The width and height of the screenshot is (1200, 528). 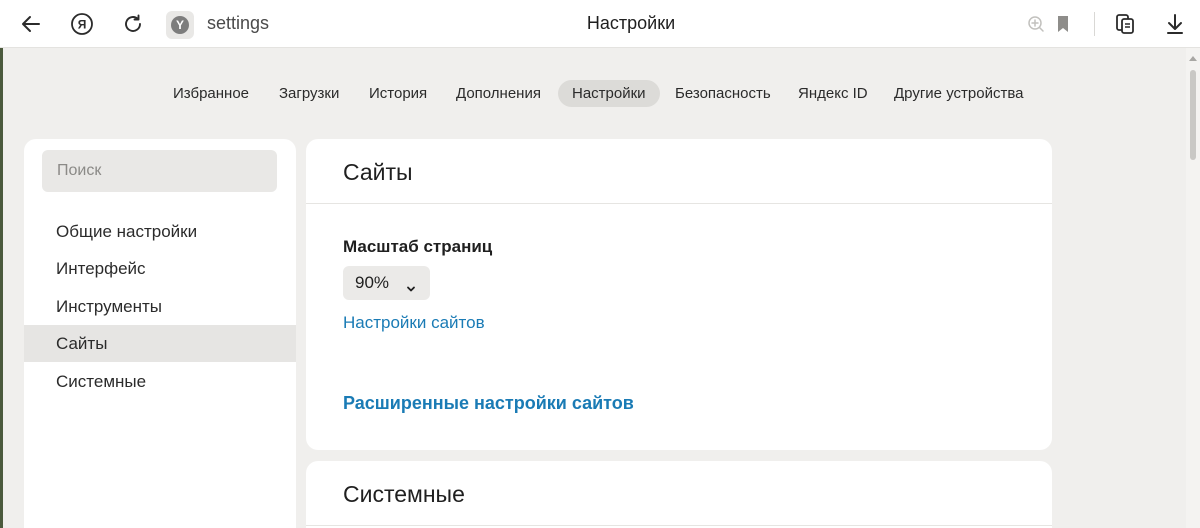 What do you see at coordinates (1063, 24) in the screenshot?
I see `bookmark-icon` at bounding box center [1063, 24].